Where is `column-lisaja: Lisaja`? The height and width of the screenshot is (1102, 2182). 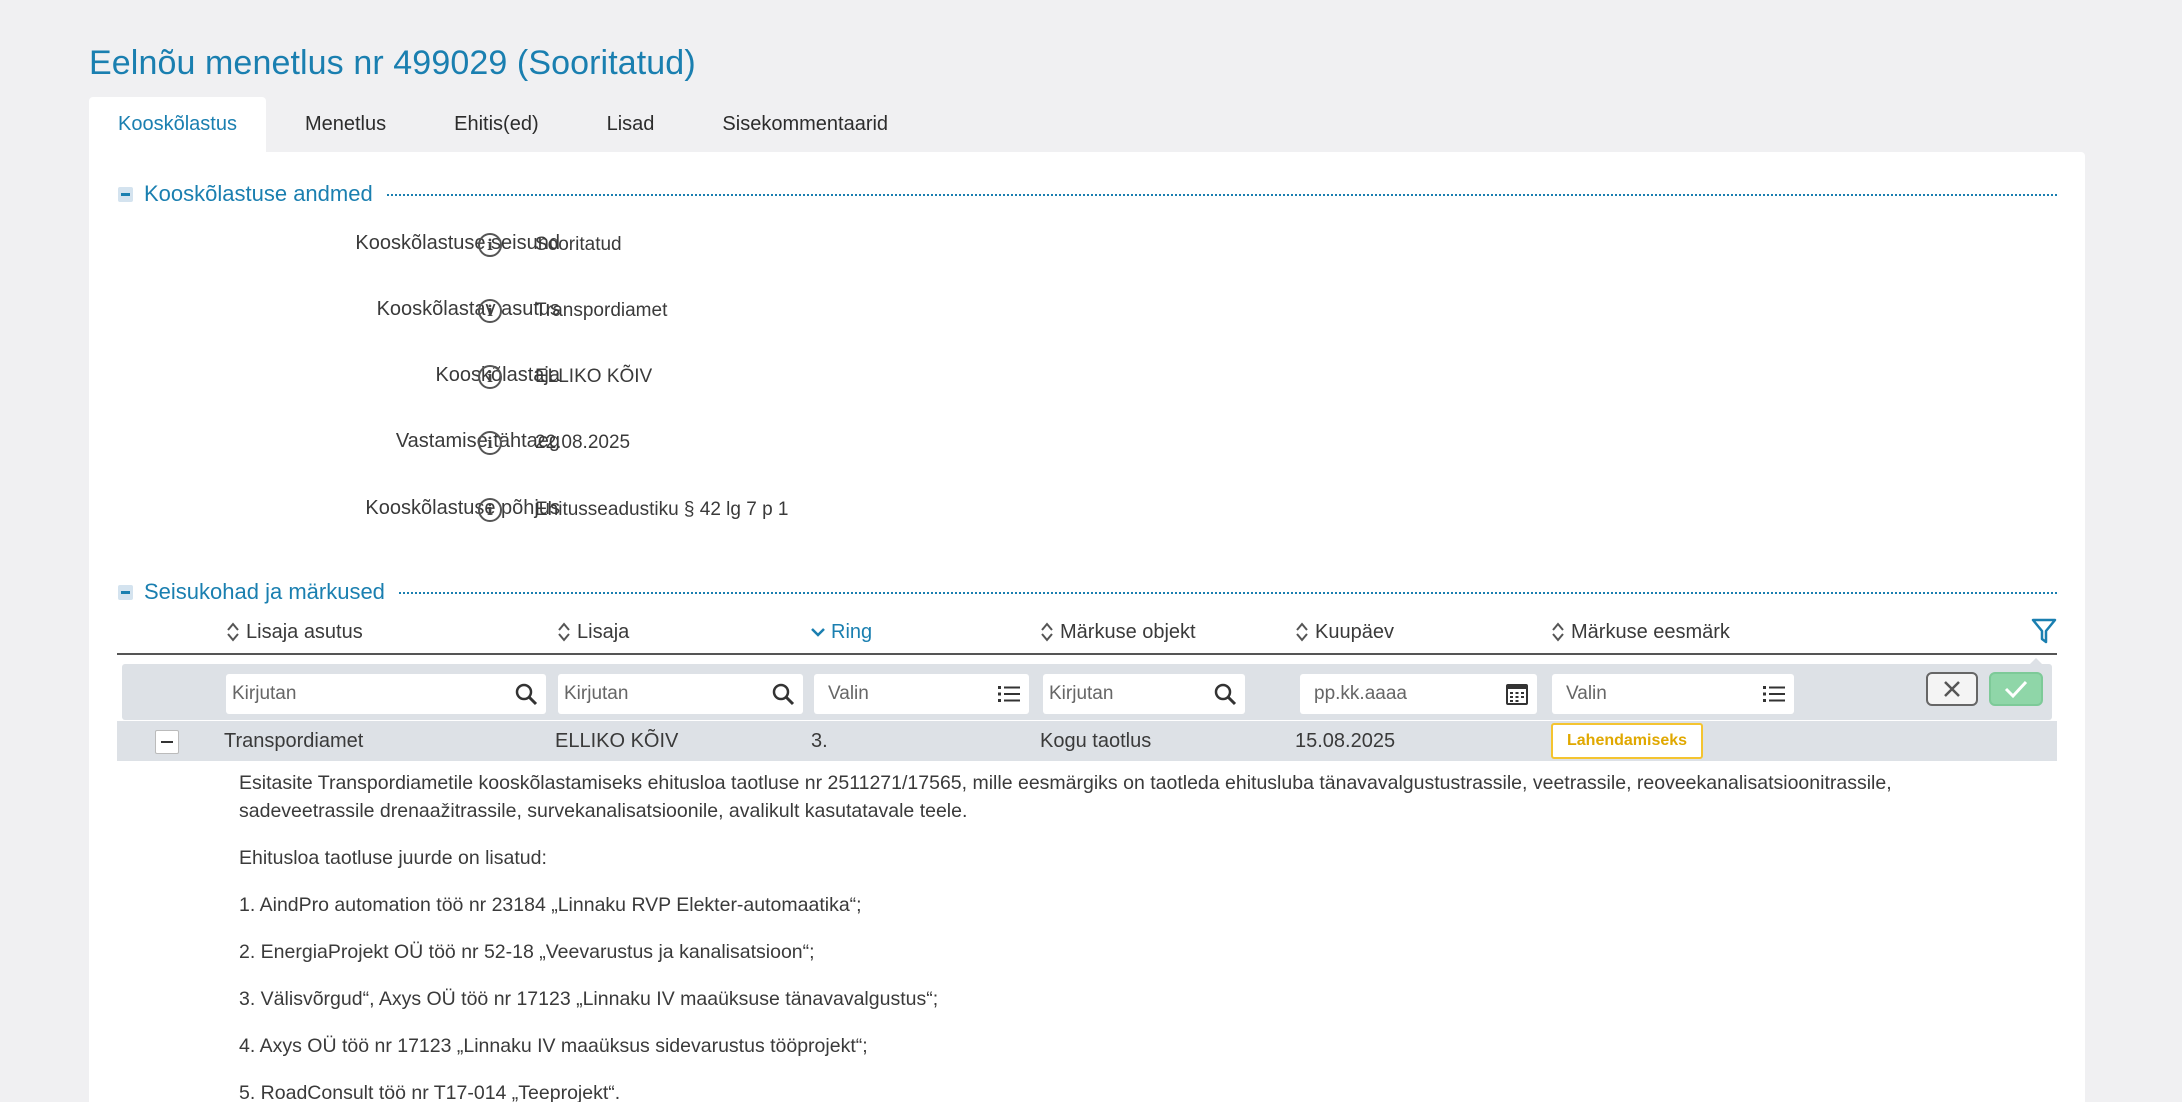
column-lisaja: Lisaja is located at coordinates (593, 632).